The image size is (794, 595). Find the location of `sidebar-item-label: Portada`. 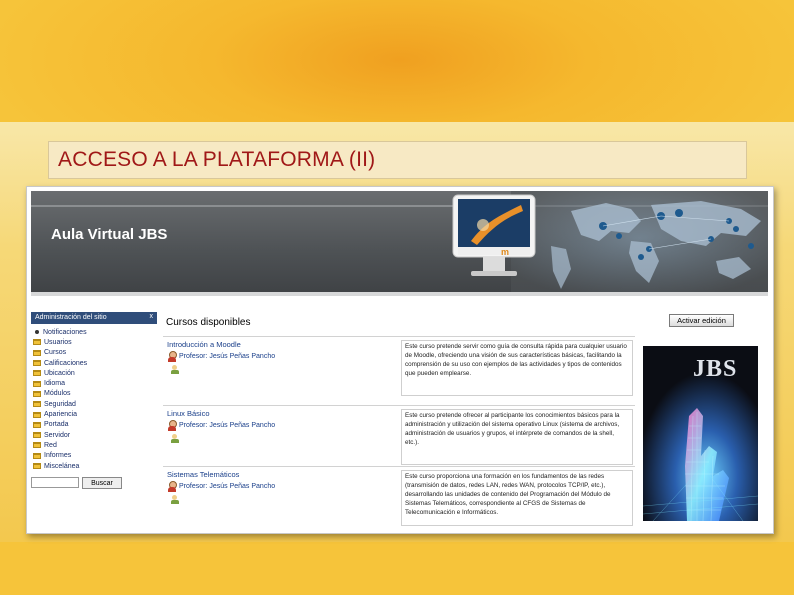

sidebar-item-label: Portada is located at coordinates (56, 425).